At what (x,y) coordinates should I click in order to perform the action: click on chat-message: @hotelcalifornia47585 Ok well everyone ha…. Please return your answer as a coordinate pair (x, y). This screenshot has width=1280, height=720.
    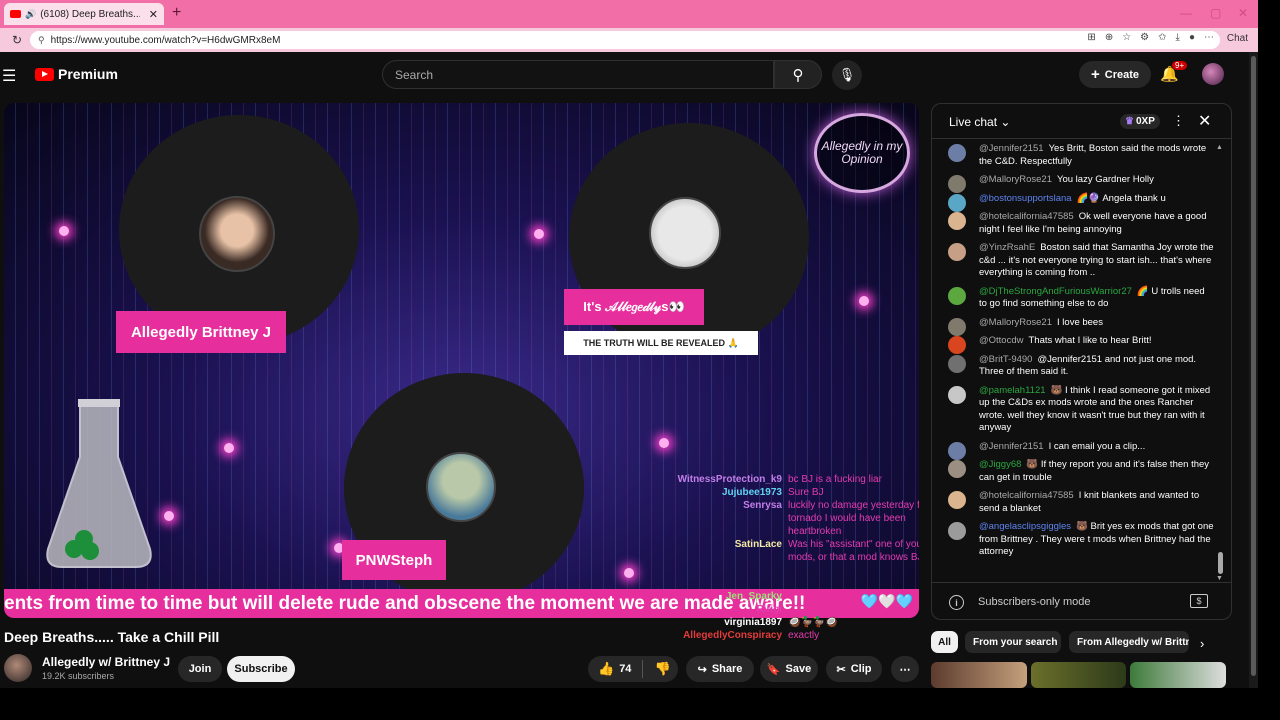
    Looking at the image, I should click on (1077, 223).